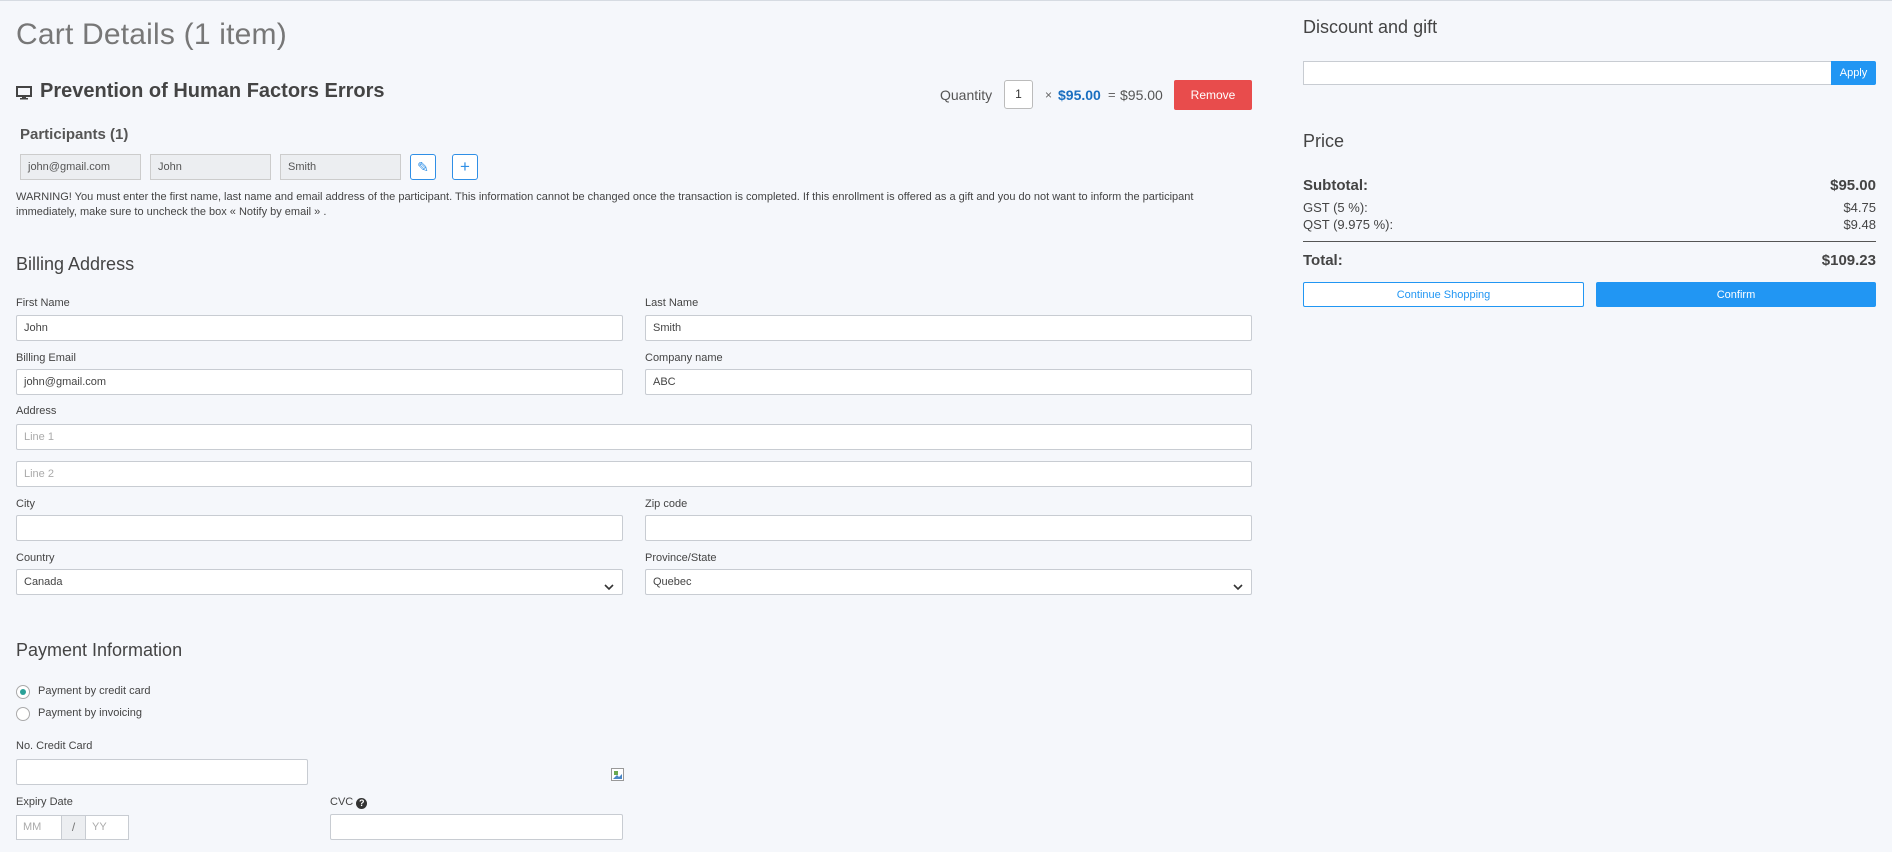 The width and height of the screenshot is (1892, 852). What do you see at coordinates (23, 714) in the screenshot?
I see `invoicing-radio` at bounding box center [23, 714].